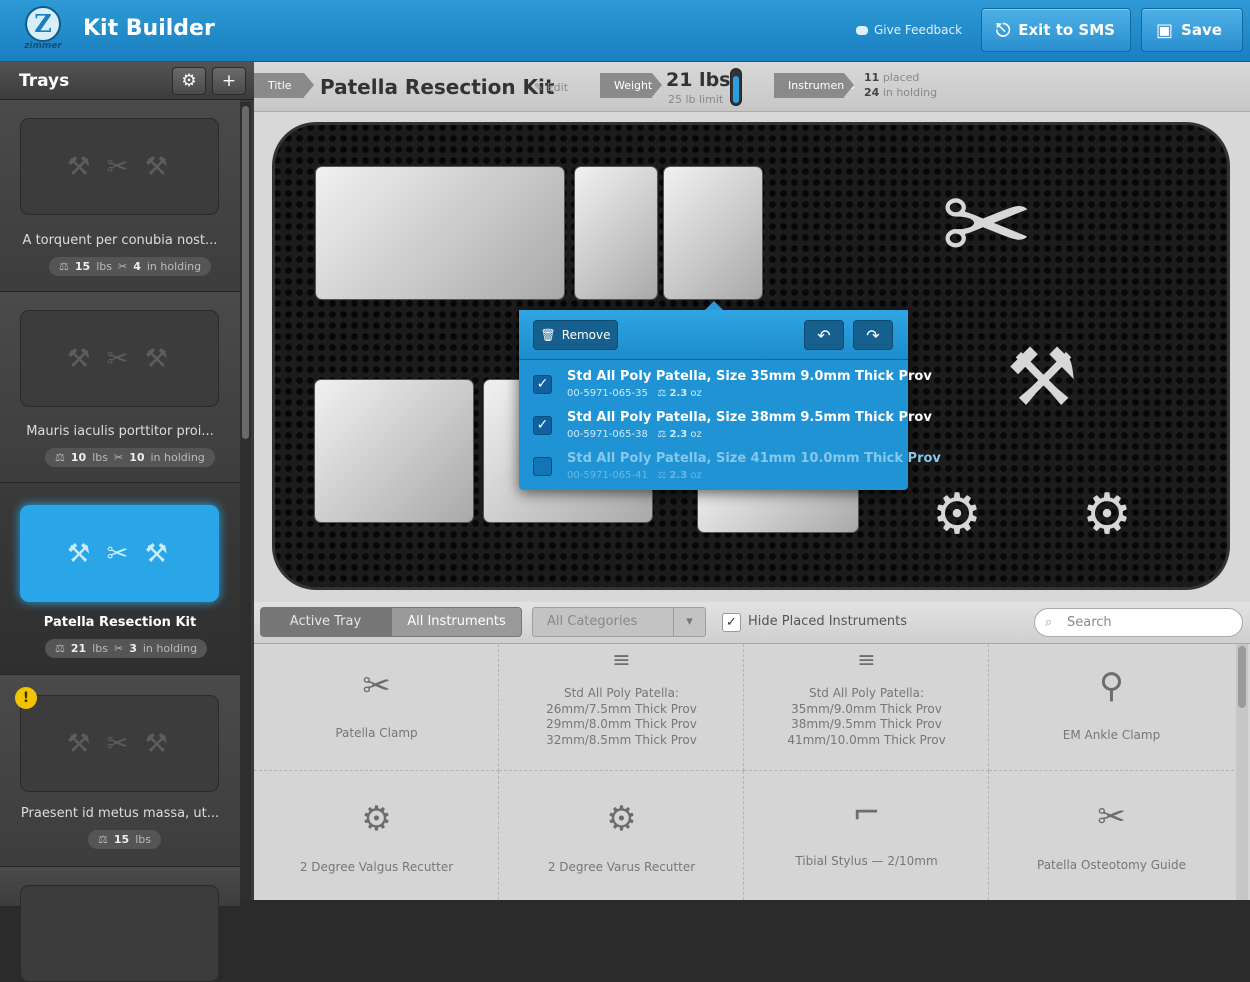  Describe the element at coordinates (78, 457) in the screenshot. I see `tray-weight: 10` at that location.